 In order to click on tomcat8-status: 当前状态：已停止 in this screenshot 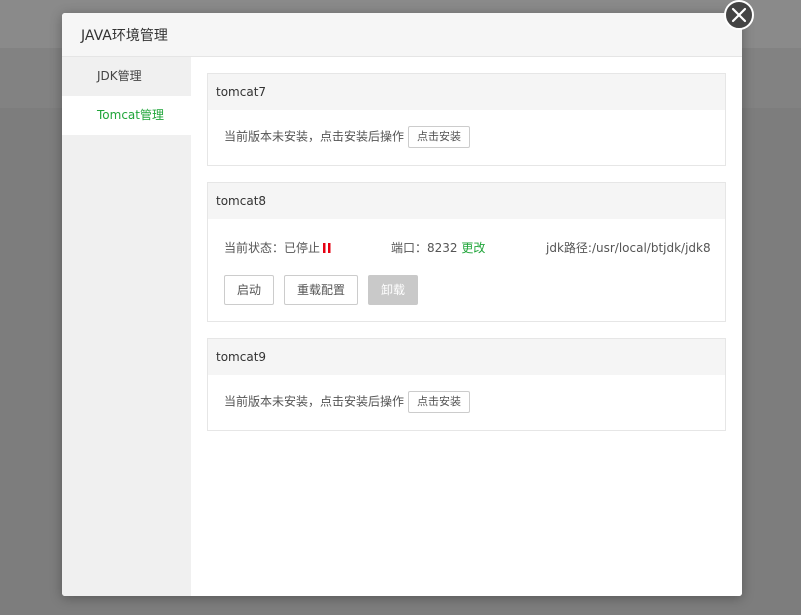, I will do `click(277, 247)`.